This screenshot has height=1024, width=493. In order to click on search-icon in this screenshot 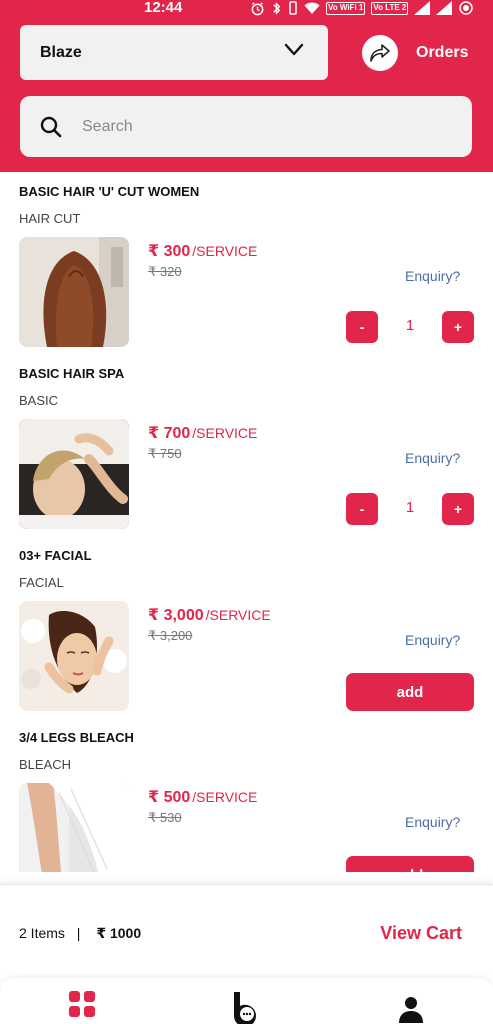, I will do `click(51, 126)`.